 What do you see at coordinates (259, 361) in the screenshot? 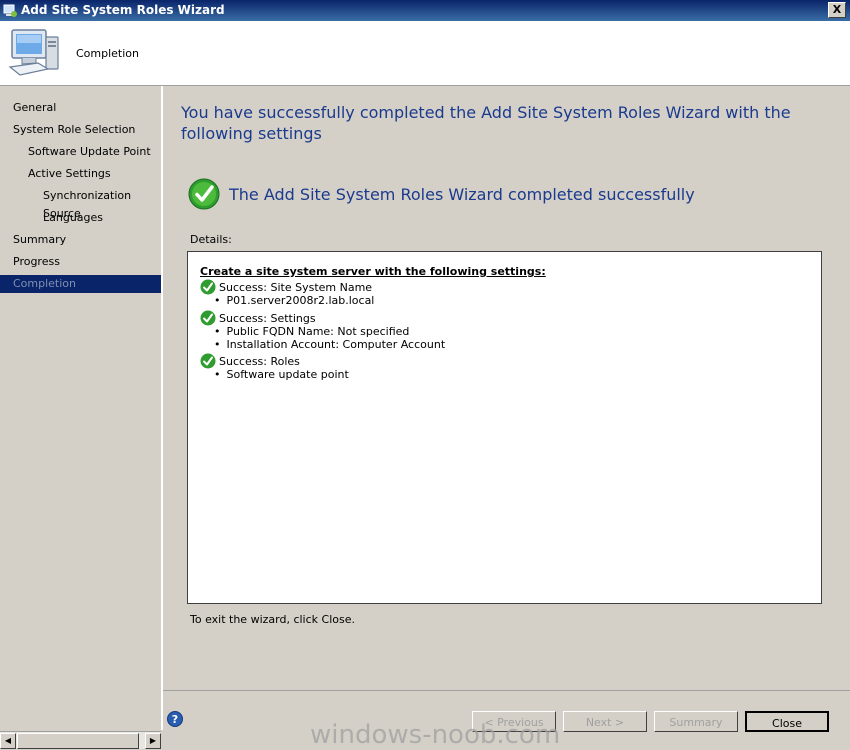
I see `result-title: Success: Roles` at bounding box center [259, 361].